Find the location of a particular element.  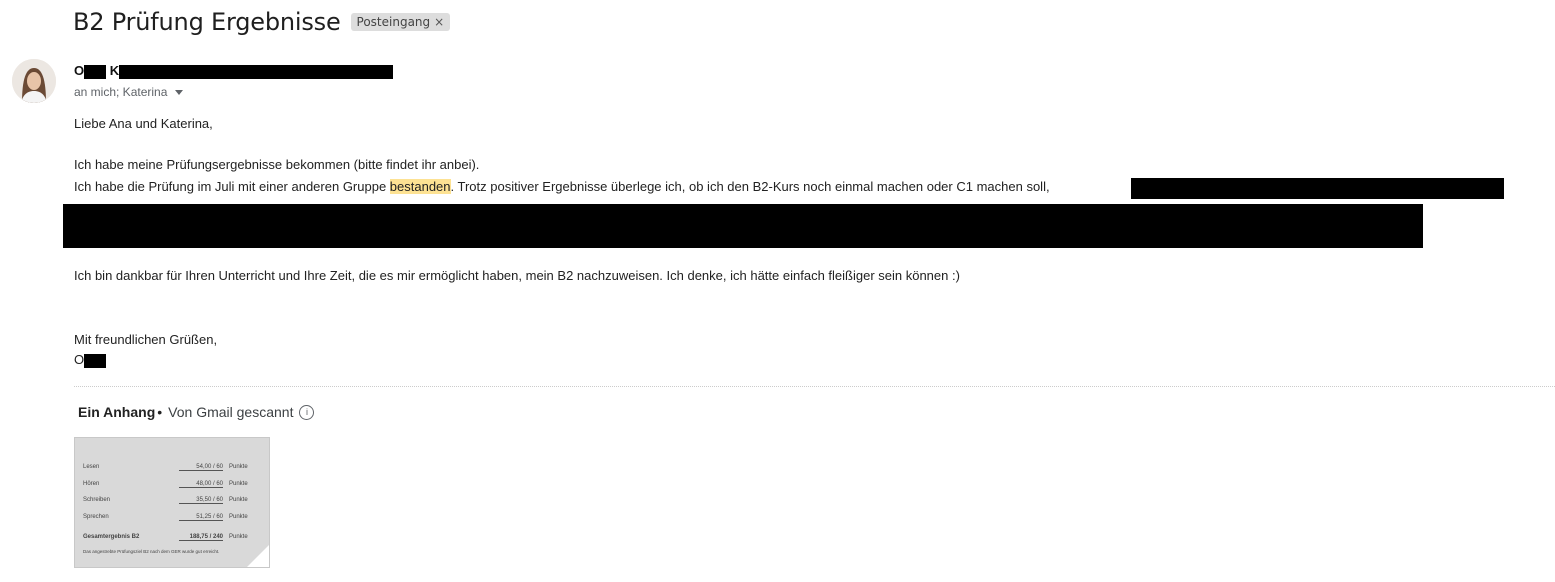

info-icon: i is located at coordinates (307, 412).